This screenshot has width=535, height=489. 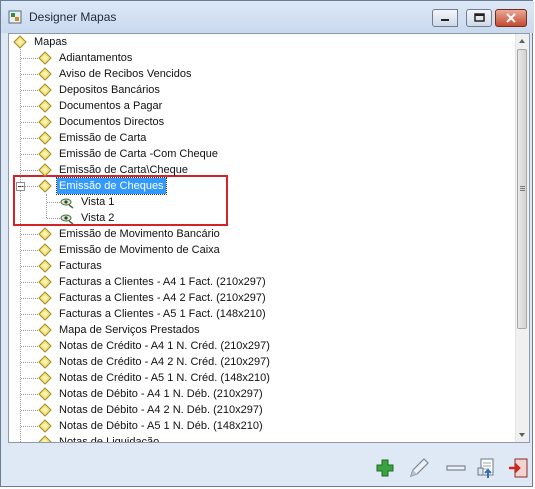 What do you see at coordinates (139, 250) in the screenshot?
I see `tree-item-label: Emissão de Movimento de Caixa` at bounding box center [139, 250].